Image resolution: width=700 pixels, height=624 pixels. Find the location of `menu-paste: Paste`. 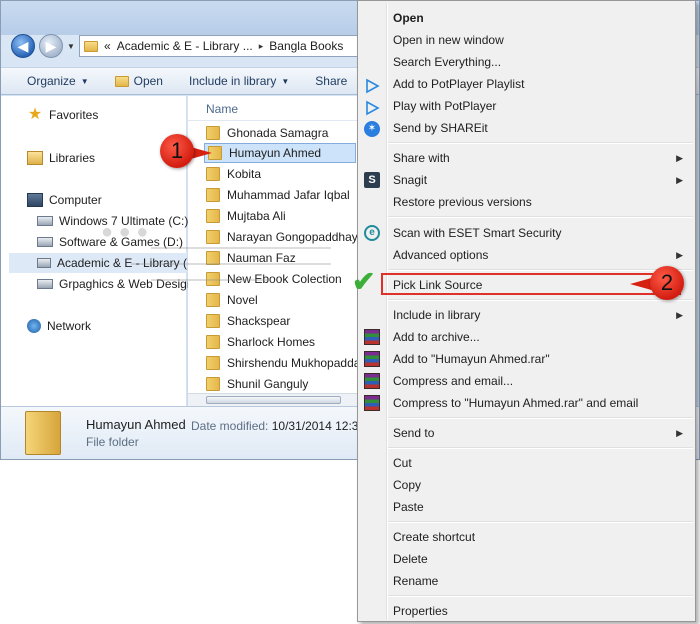

menu-paste: Paste is located at coordinates (543, 507).